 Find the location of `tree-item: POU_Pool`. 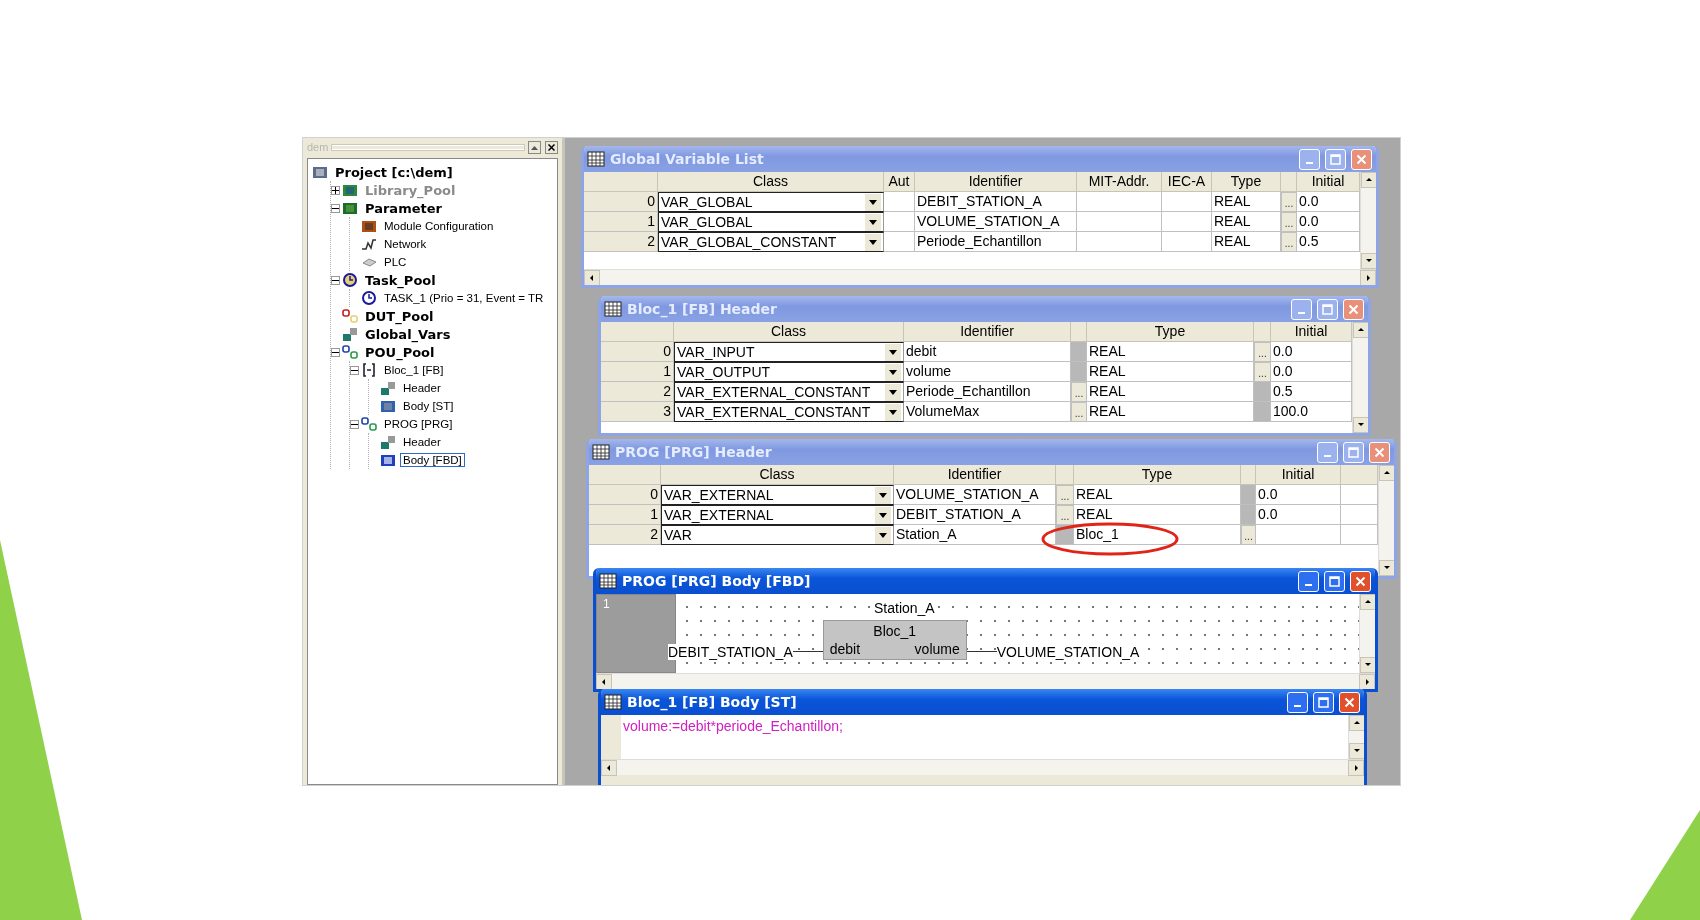

tree-item: POU_Pool is located at coordinates (400, 352).